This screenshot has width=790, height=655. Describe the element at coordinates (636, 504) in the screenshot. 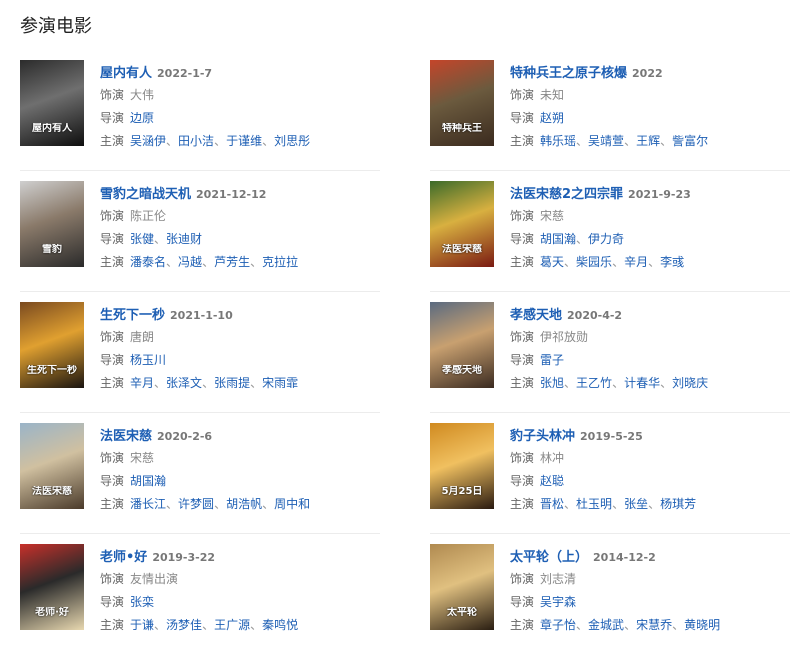

I see `cast-link: 张垒` at that location.